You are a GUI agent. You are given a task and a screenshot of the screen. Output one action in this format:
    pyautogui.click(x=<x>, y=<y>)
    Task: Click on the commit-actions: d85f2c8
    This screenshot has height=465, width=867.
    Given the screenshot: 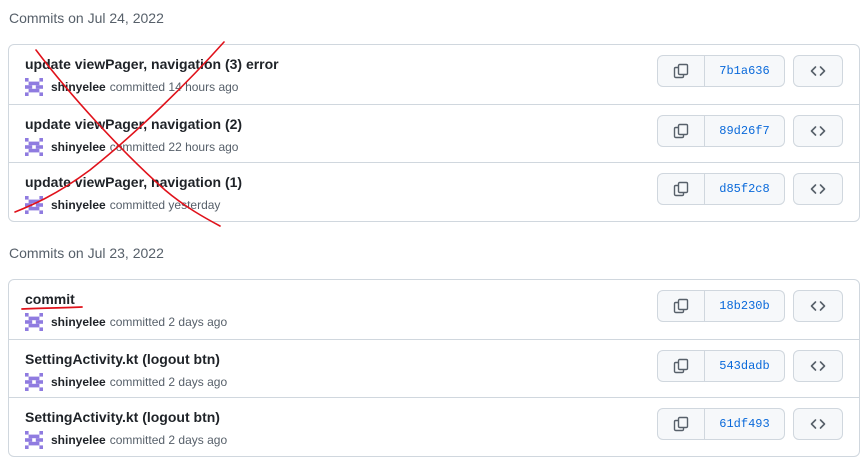 What is the action you would take?
    pyautogui.click(x=750, y=189)
    